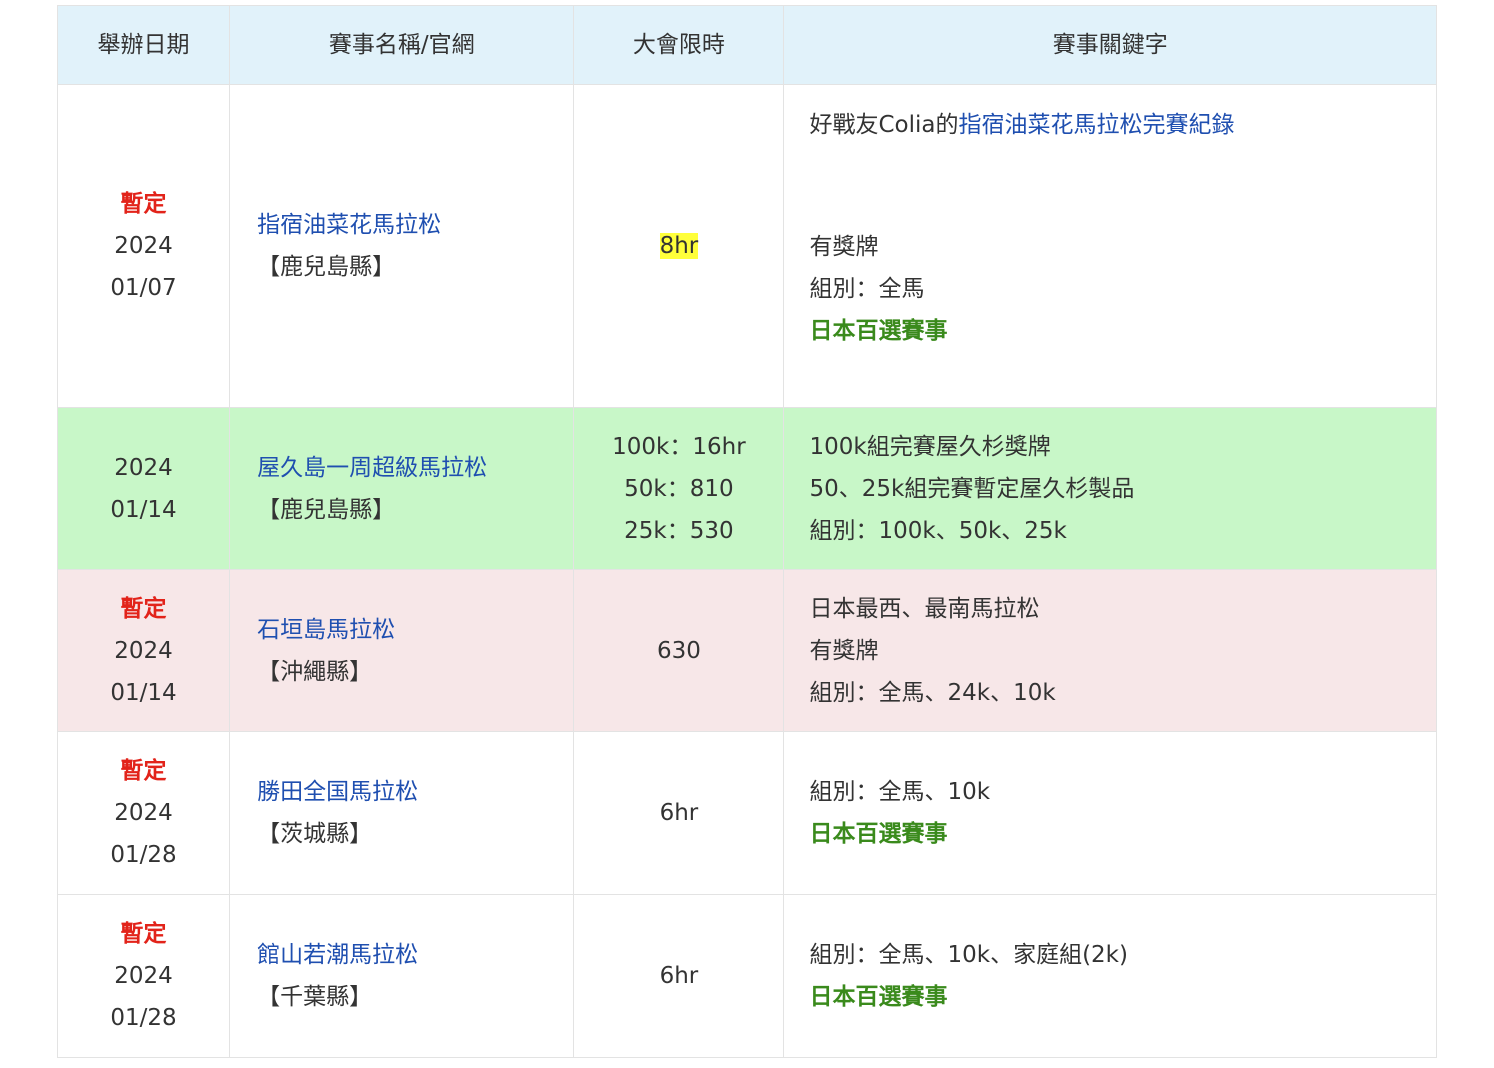  I want to click on keyword-line: 50、25k組完賽暫定屋久杉製品, so click(972, 488).